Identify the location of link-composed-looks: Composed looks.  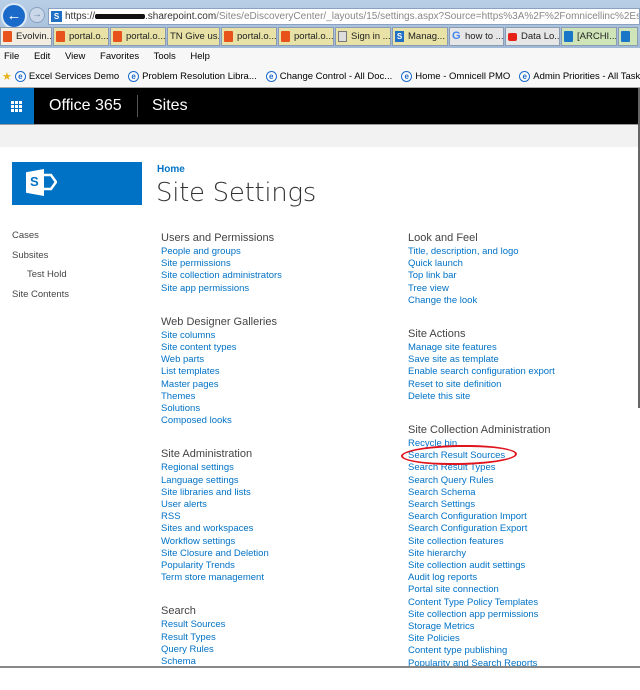
(221, 421).